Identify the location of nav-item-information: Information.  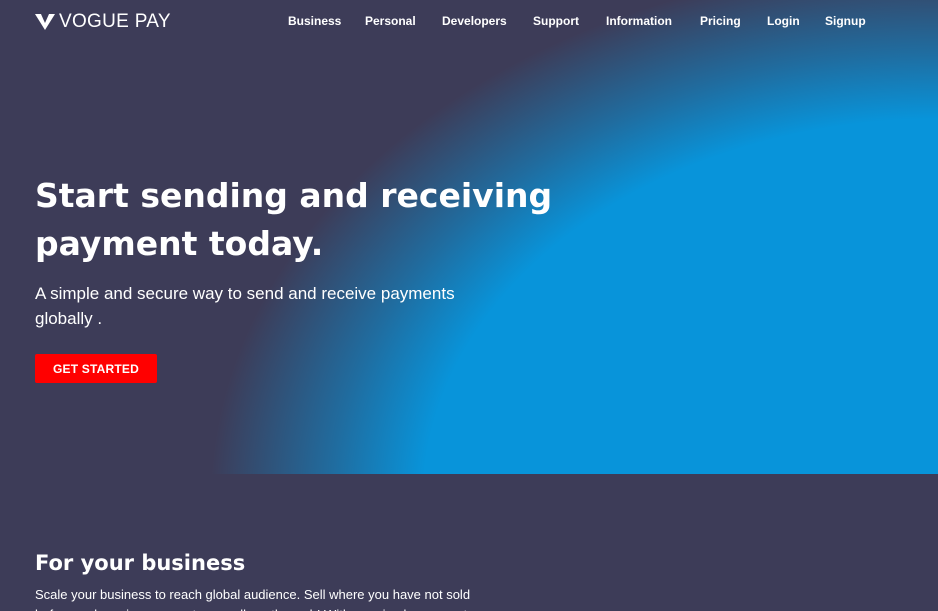
(639, 21).